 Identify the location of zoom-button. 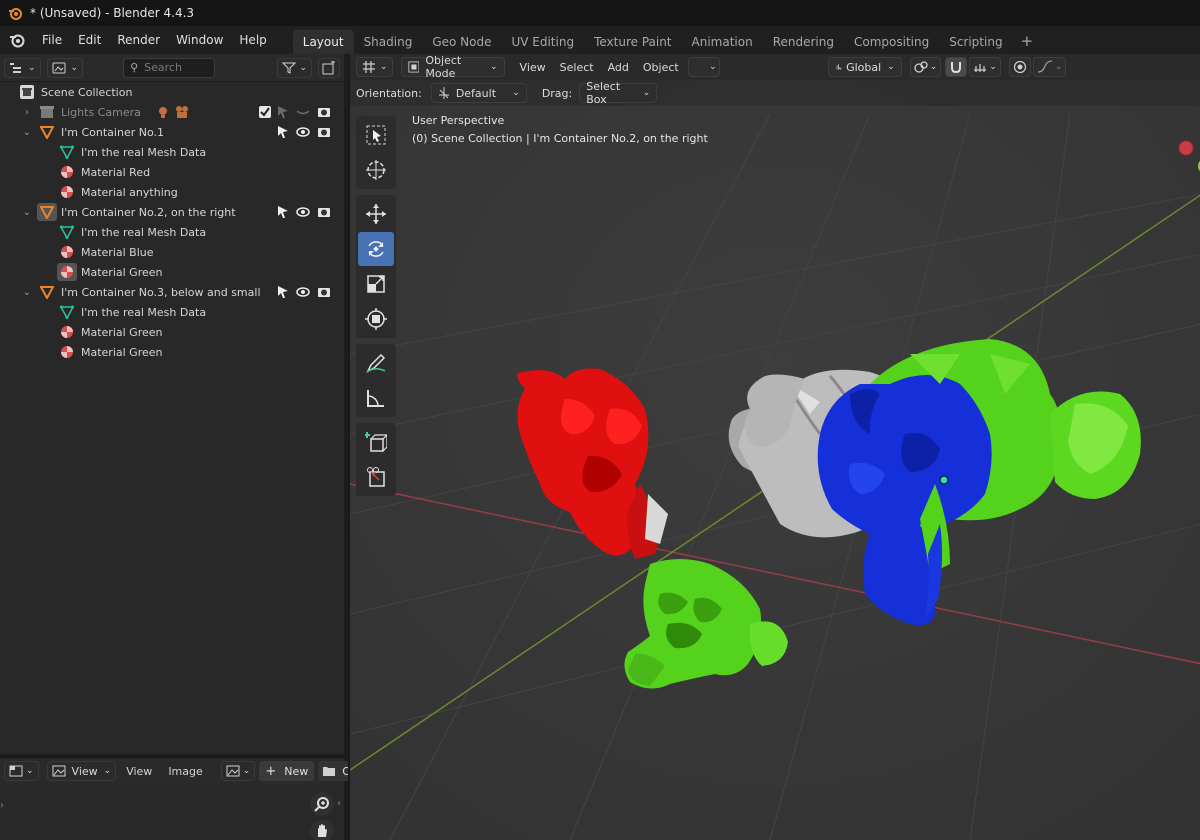
(322, 804).